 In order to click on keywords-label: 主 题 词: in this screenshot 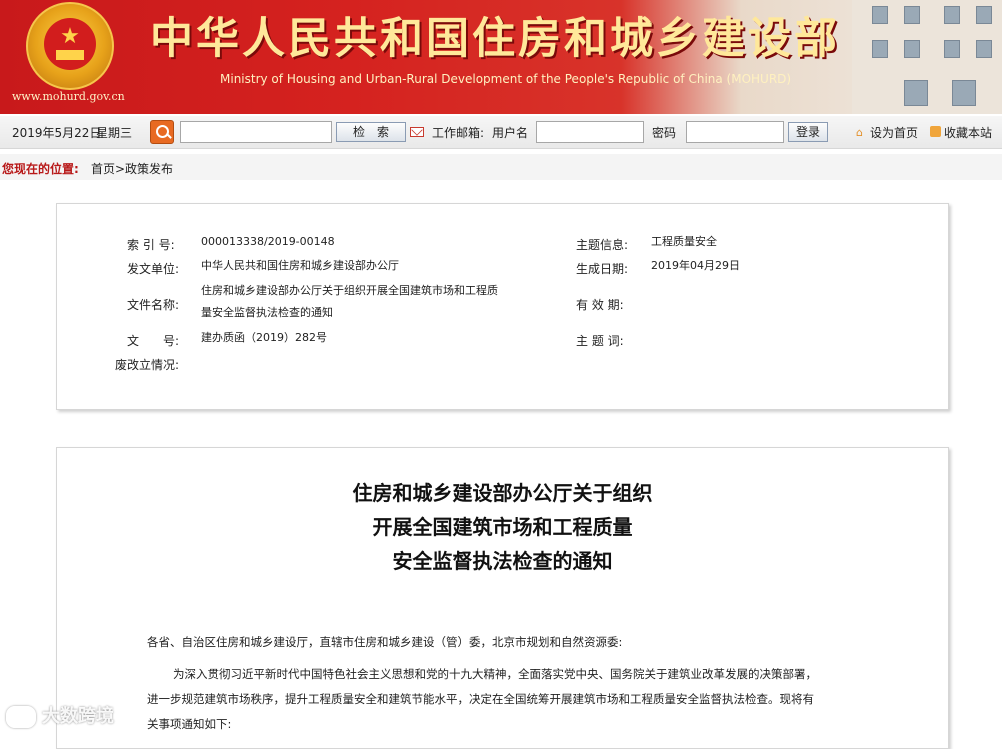, I will do `click(600, 341)`.